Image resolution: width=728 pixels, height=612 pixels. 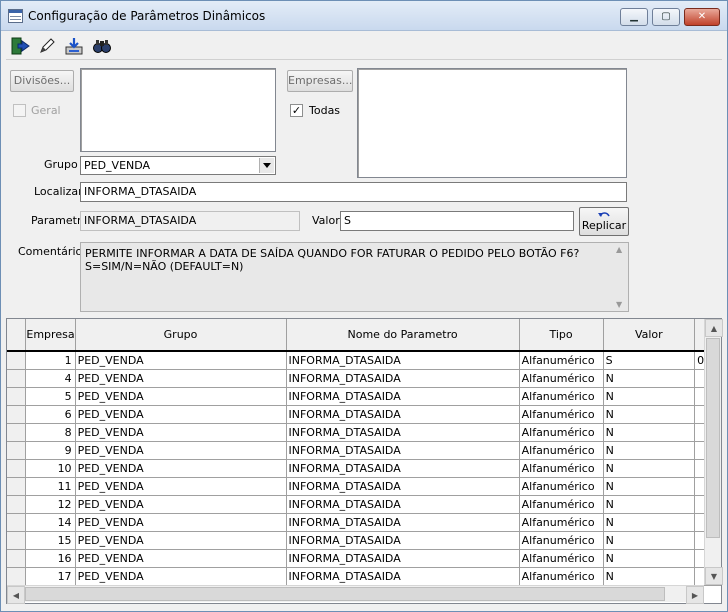 What do you see at coordinates (713, 438) in the screenshot?
I see `vscroll-thumb` at bounding box center [713, 438].